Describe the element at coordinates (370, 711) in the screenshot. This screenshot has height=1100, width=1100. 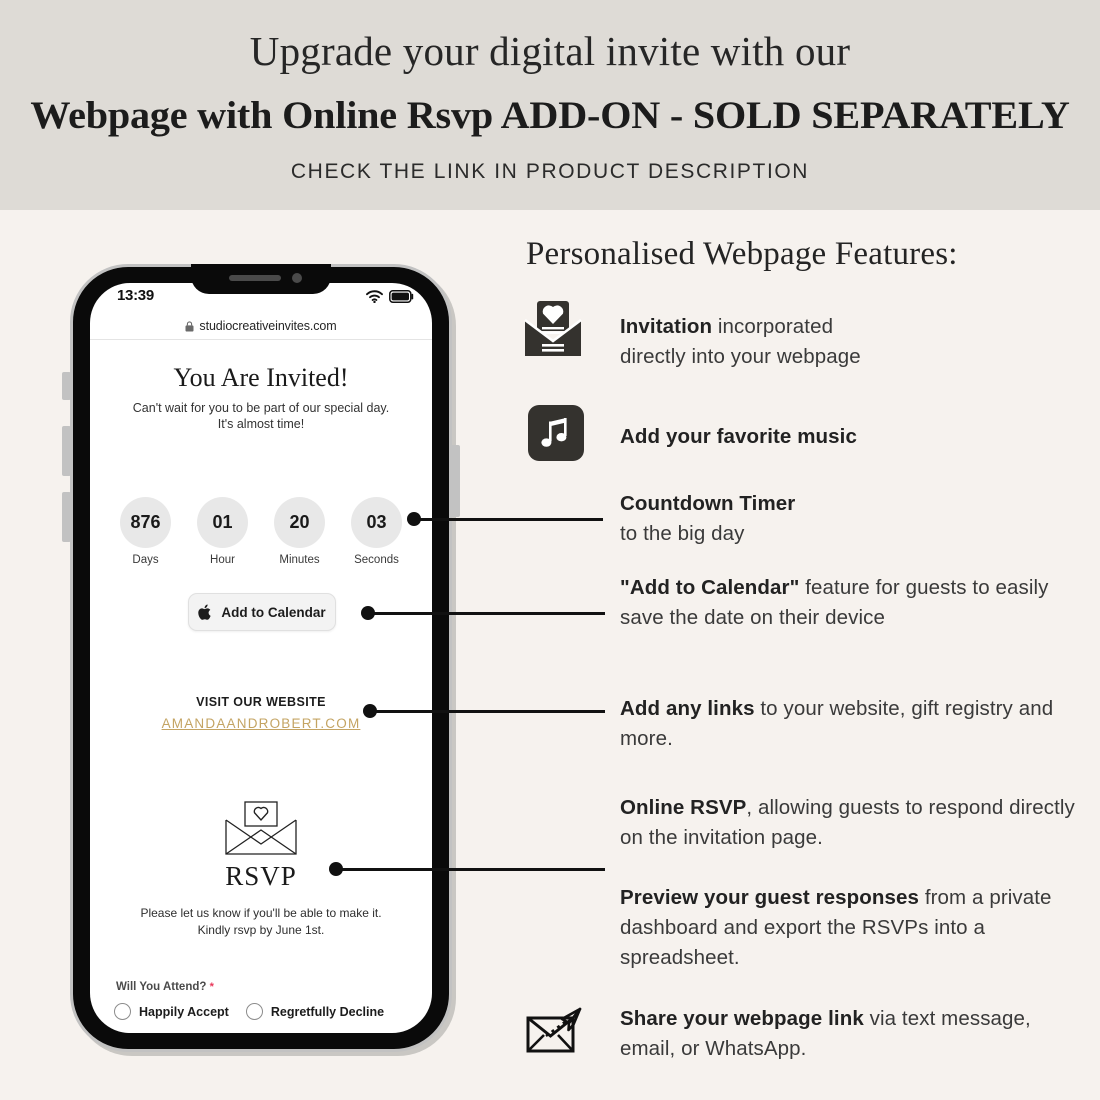
I see `connector-dot-links` at that location.